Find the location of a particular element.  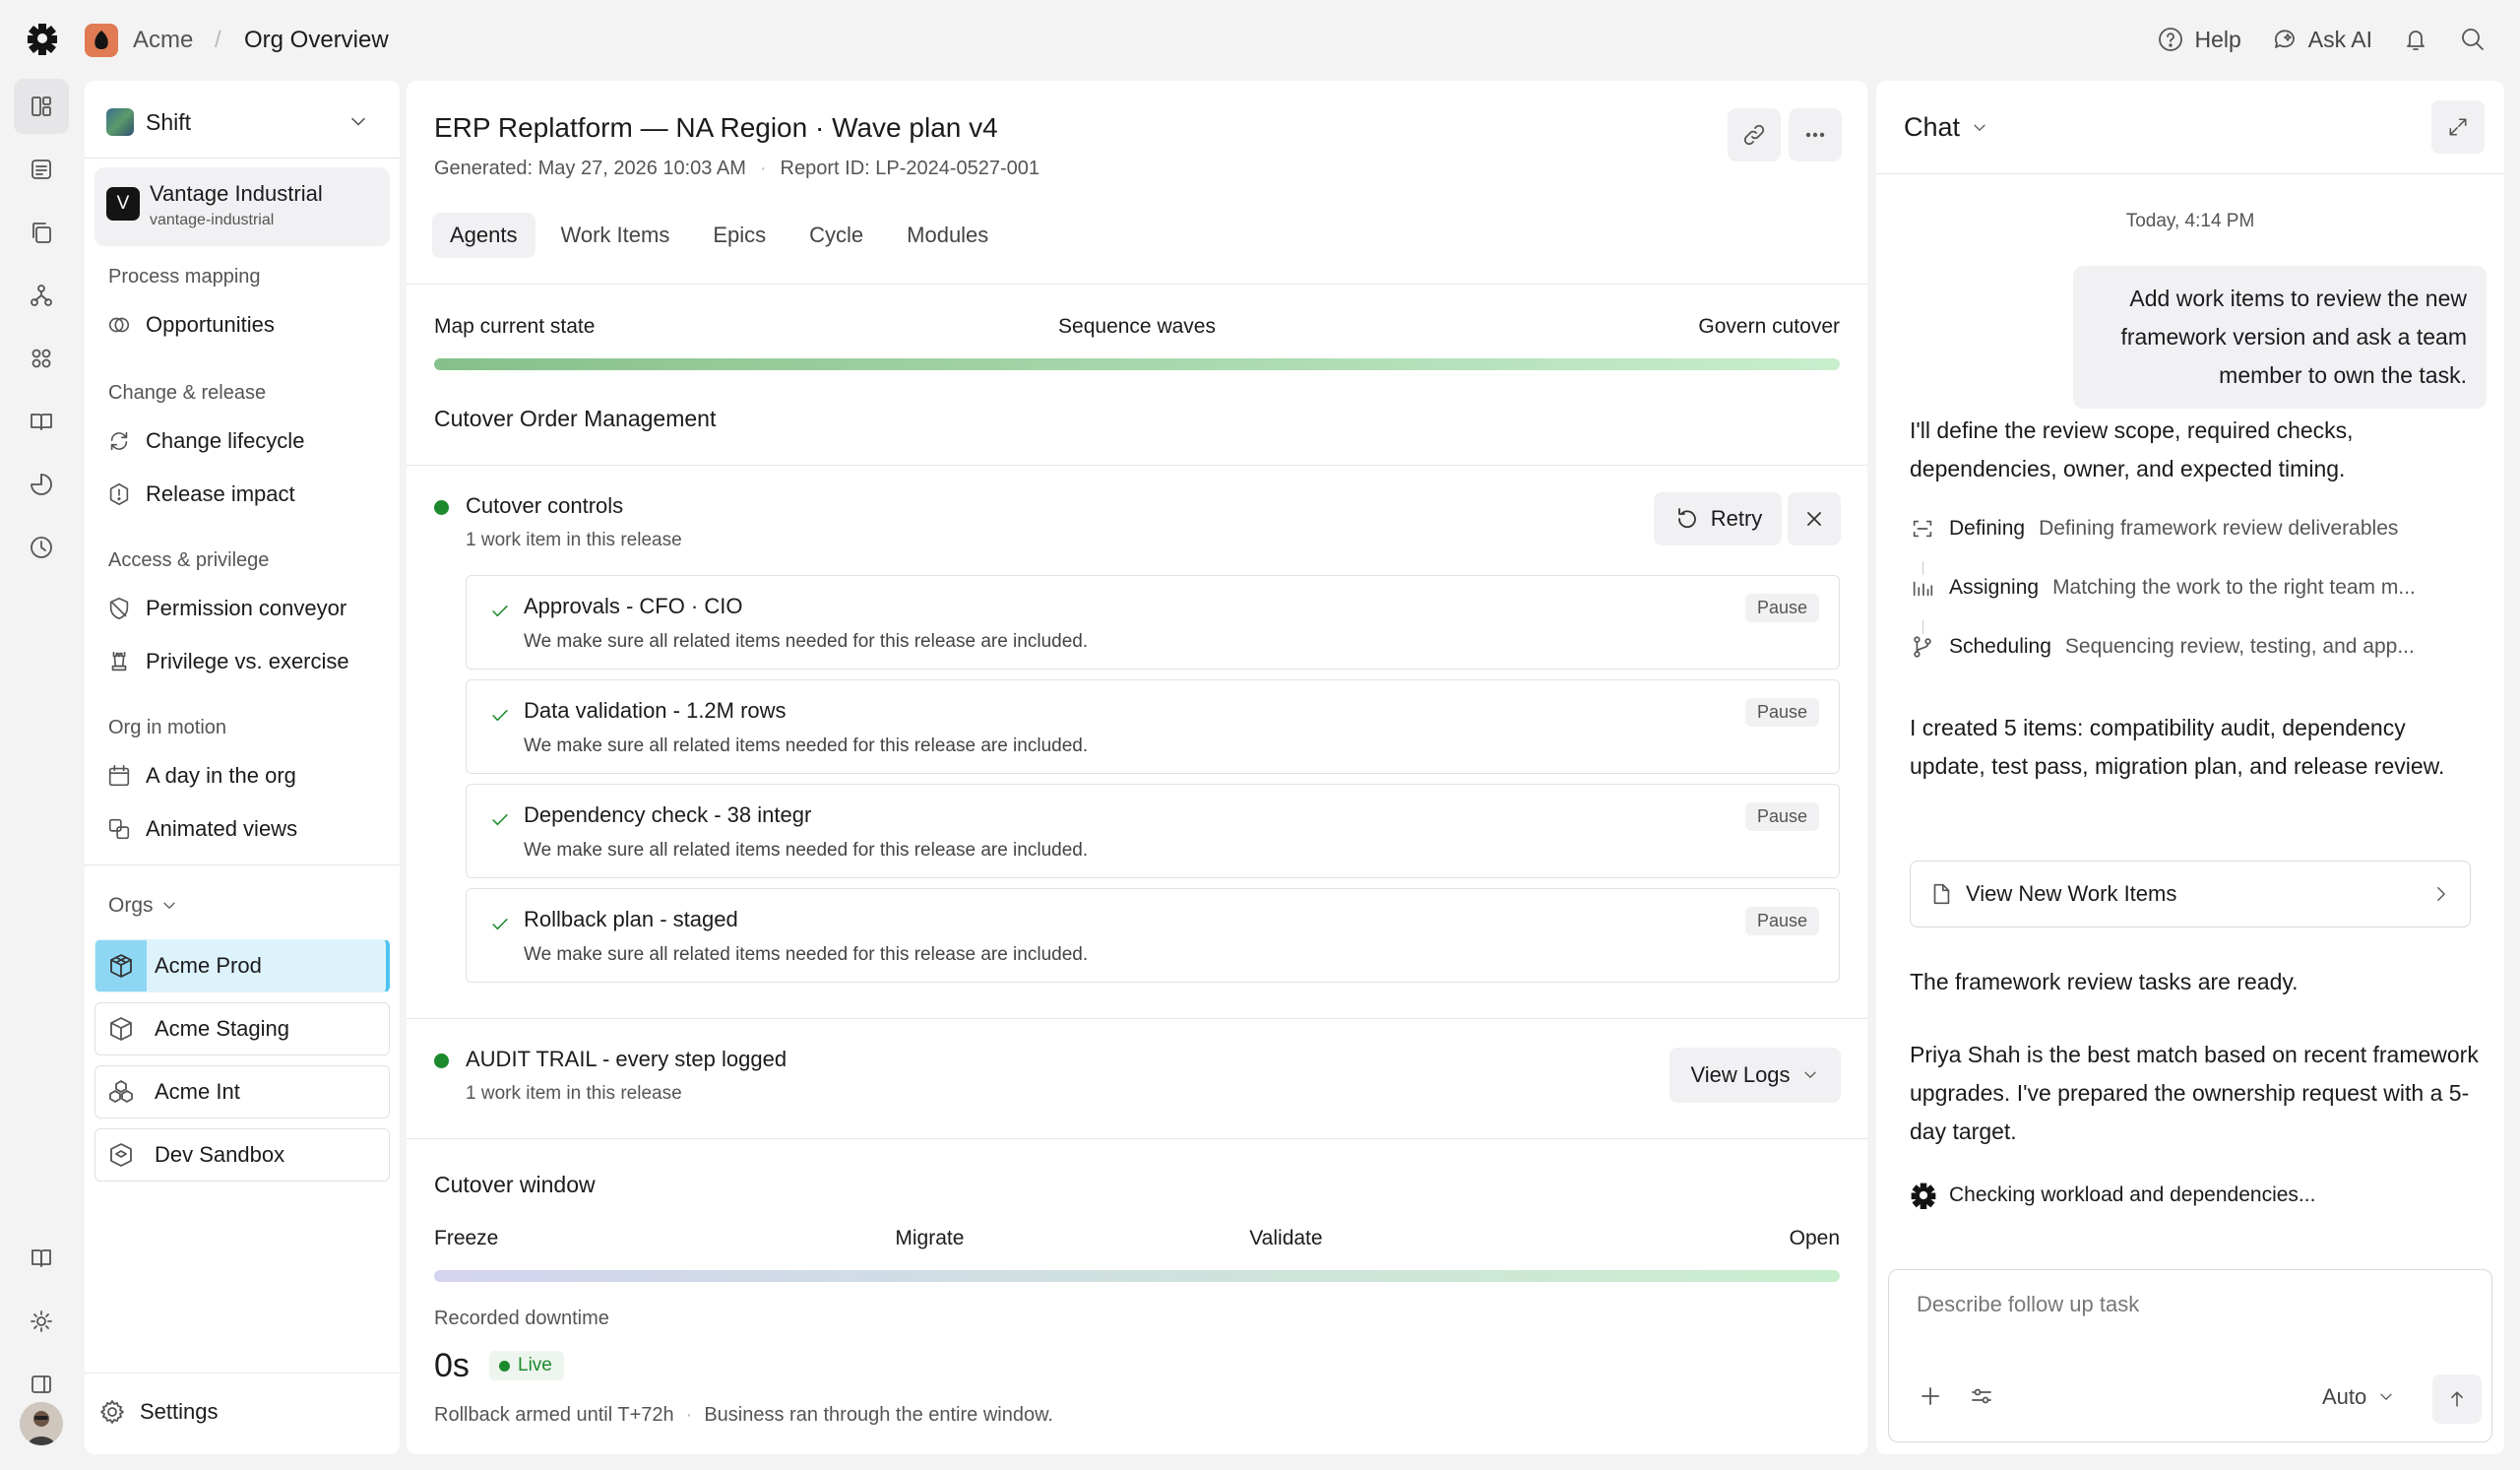

model-selector: Auto is located at coordinates (2359, 1397).